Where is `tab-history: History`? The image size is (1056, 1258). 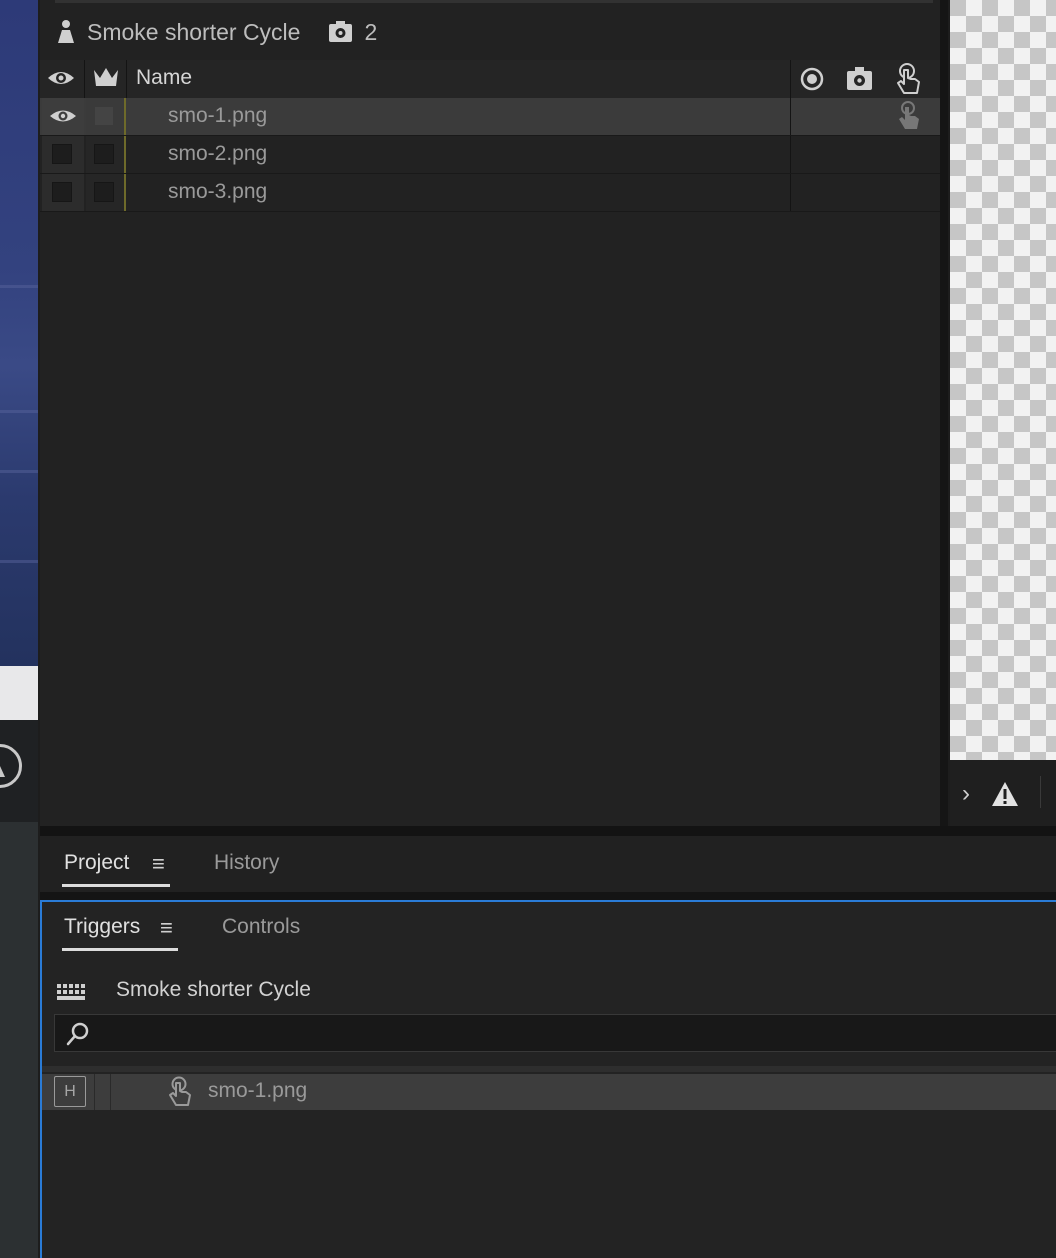
tab-history: History is located at coordinates (246, 863).